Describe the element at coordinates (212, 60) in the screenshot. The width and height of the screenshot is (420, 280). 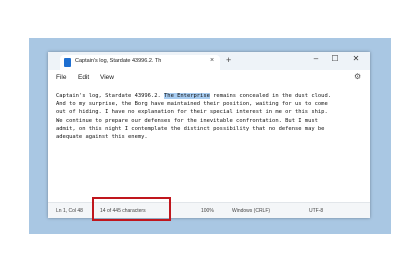
I see `close-tab-icon: ×` at that location.